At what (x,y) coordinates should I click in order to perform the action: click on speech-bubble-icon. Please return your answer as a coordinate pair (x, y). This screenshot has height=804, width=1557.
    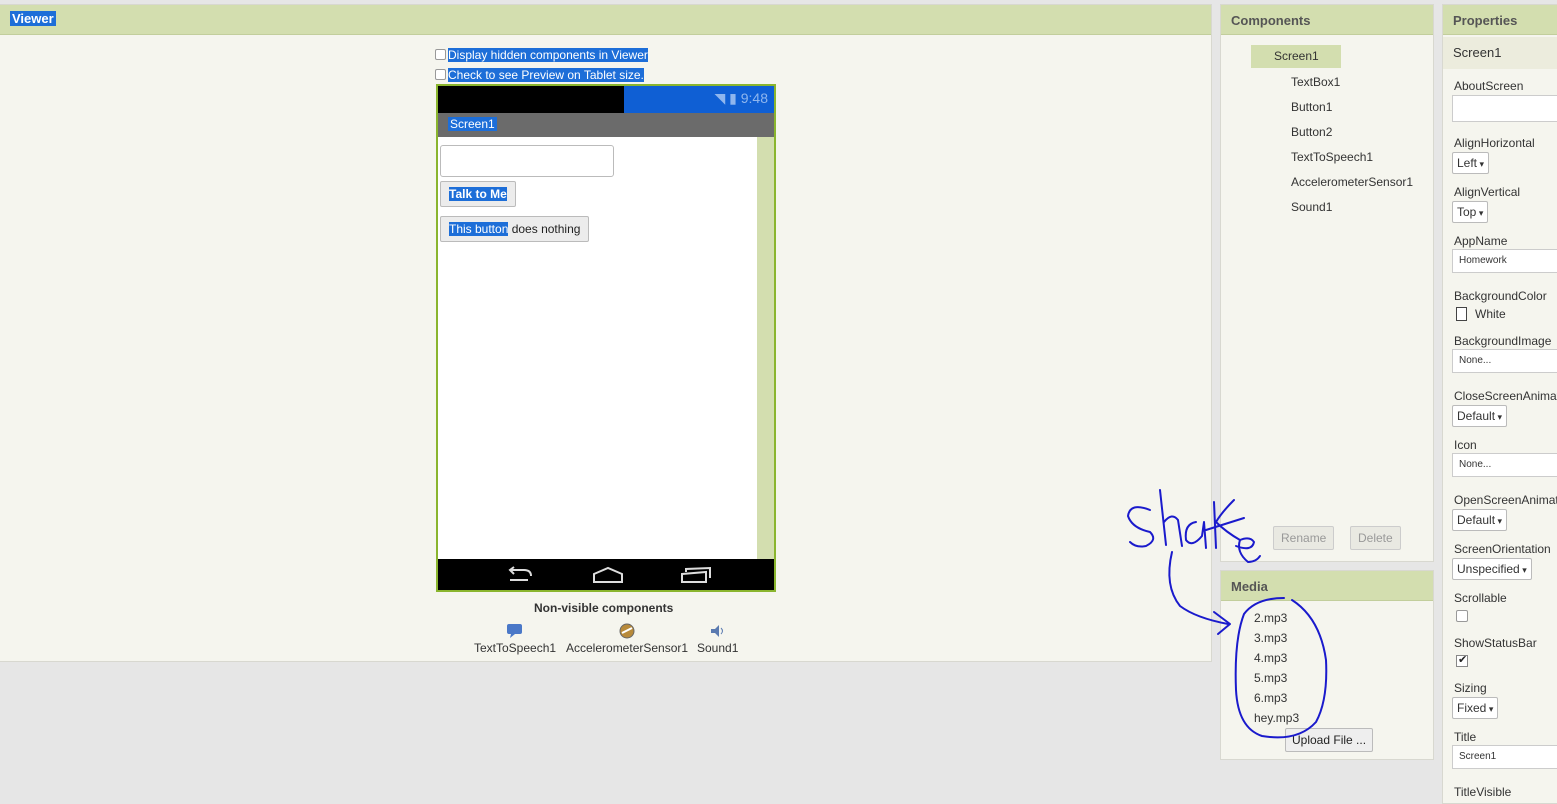
    Looking at the image, I should click on (515, 631).